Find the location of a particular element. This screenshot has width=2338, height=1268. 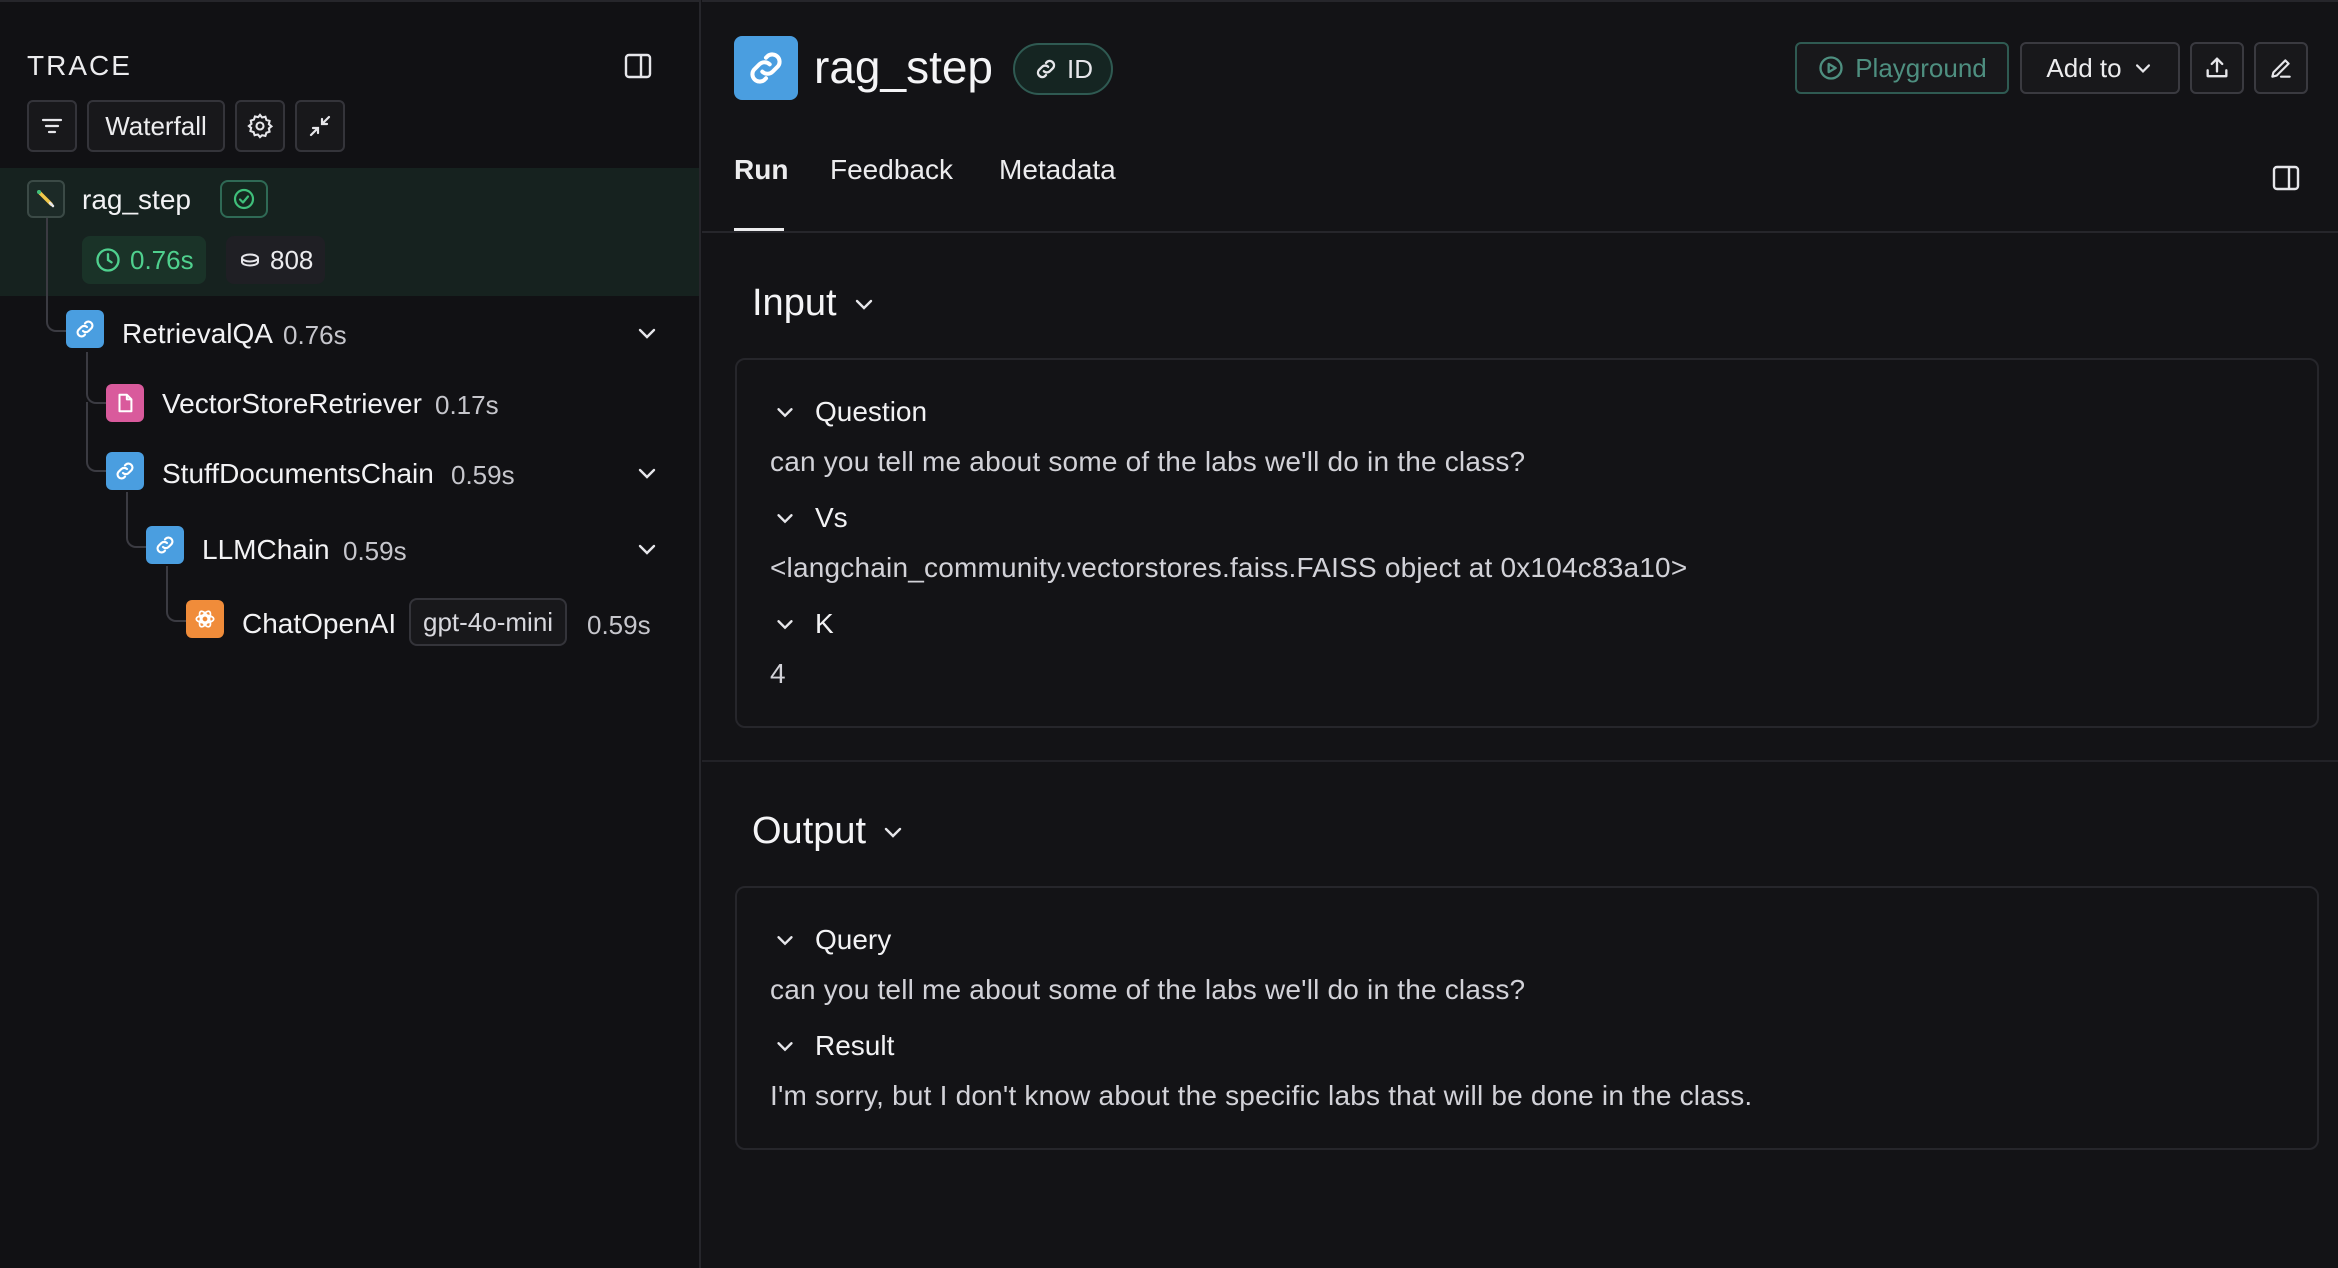

field-key-vs: Vs is located at coordinates (831, 517).